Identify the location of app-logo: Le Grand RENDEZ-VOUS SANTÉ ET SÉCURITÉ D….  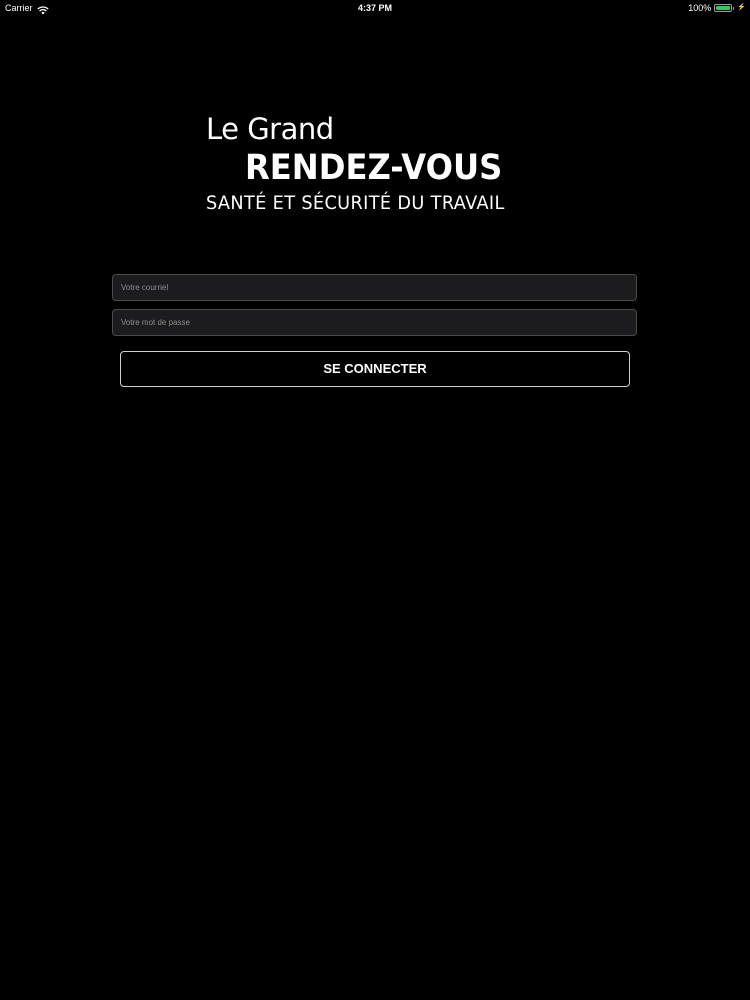
(376, 167).